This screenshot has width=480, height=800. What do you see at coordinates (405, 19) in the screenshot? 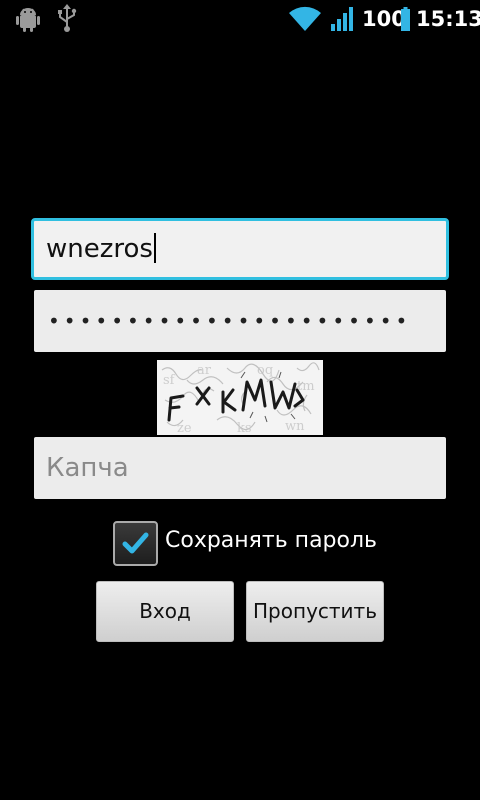
I see `battery-icon` at bounding box center [405, 19].